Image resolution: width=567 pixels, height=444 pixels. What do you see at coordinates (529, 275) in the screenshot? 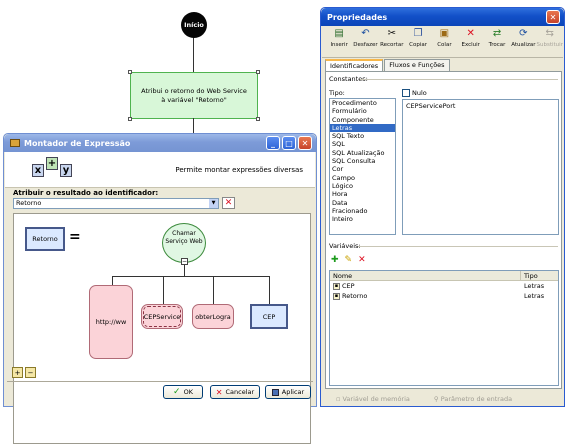
I see `column-header-type: Tipo` at bounding box center [529, 275].